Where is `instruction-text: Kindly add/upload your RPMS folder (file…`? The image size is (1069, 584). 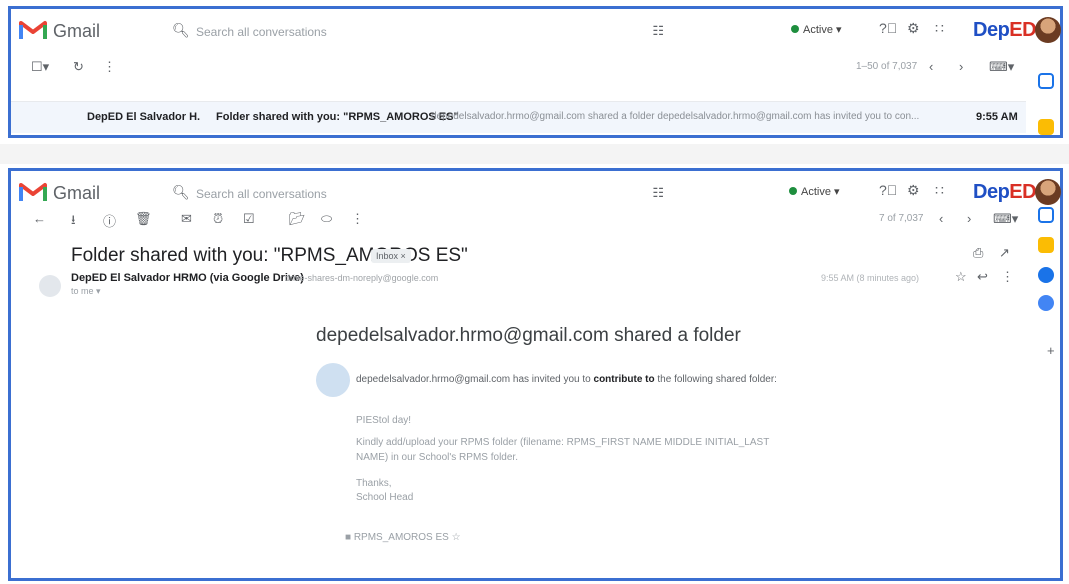
instruction-text: Kindly add/upload your RPMS folder (file… is located at coordinates (563, 450).